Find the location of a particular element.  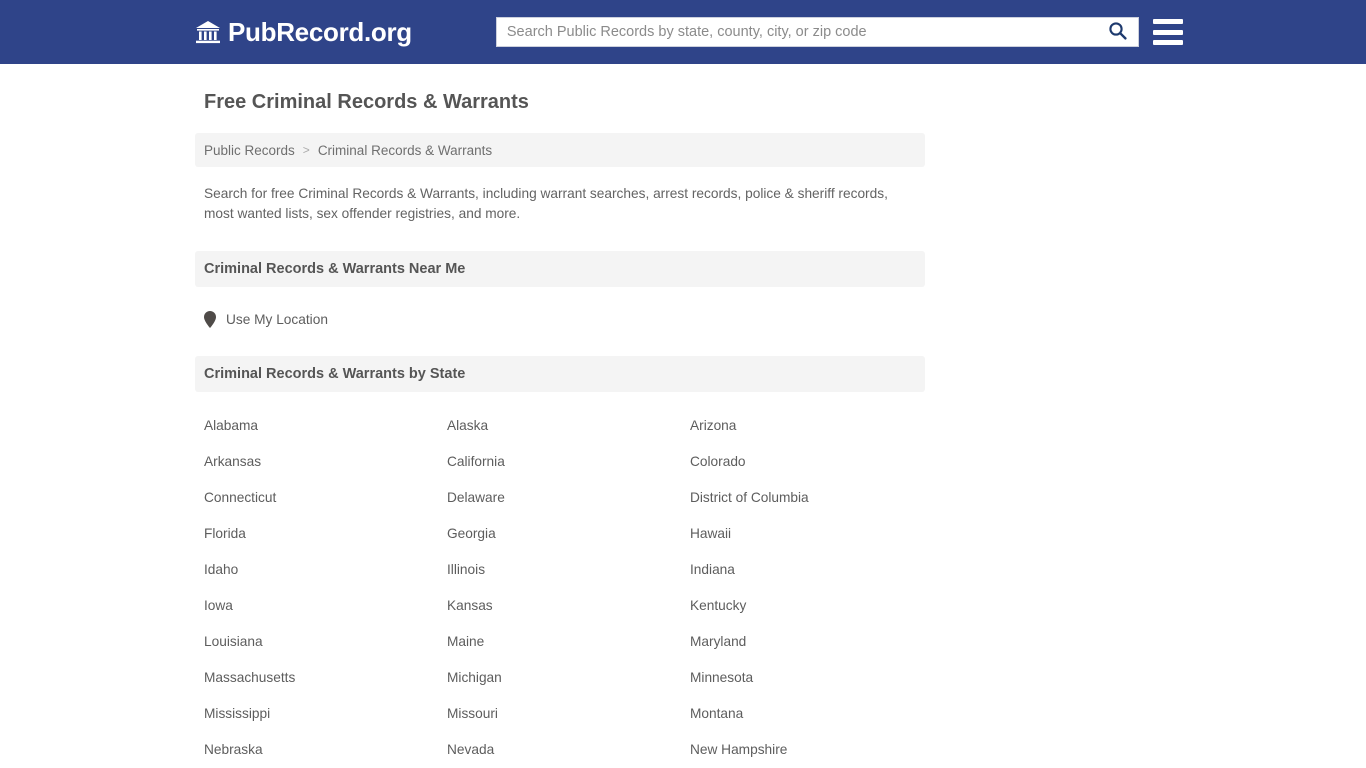

state-link: Minnesota is located at coordinates (811, 678).